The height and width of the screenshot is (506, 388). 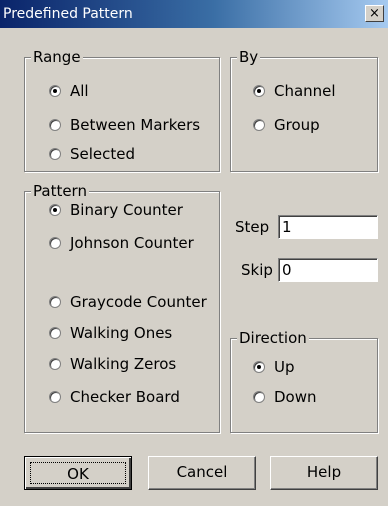 What do you see at coordinates (328, 270) in the screenshot?
I see `skip-input` at bounding box center [328, 270].